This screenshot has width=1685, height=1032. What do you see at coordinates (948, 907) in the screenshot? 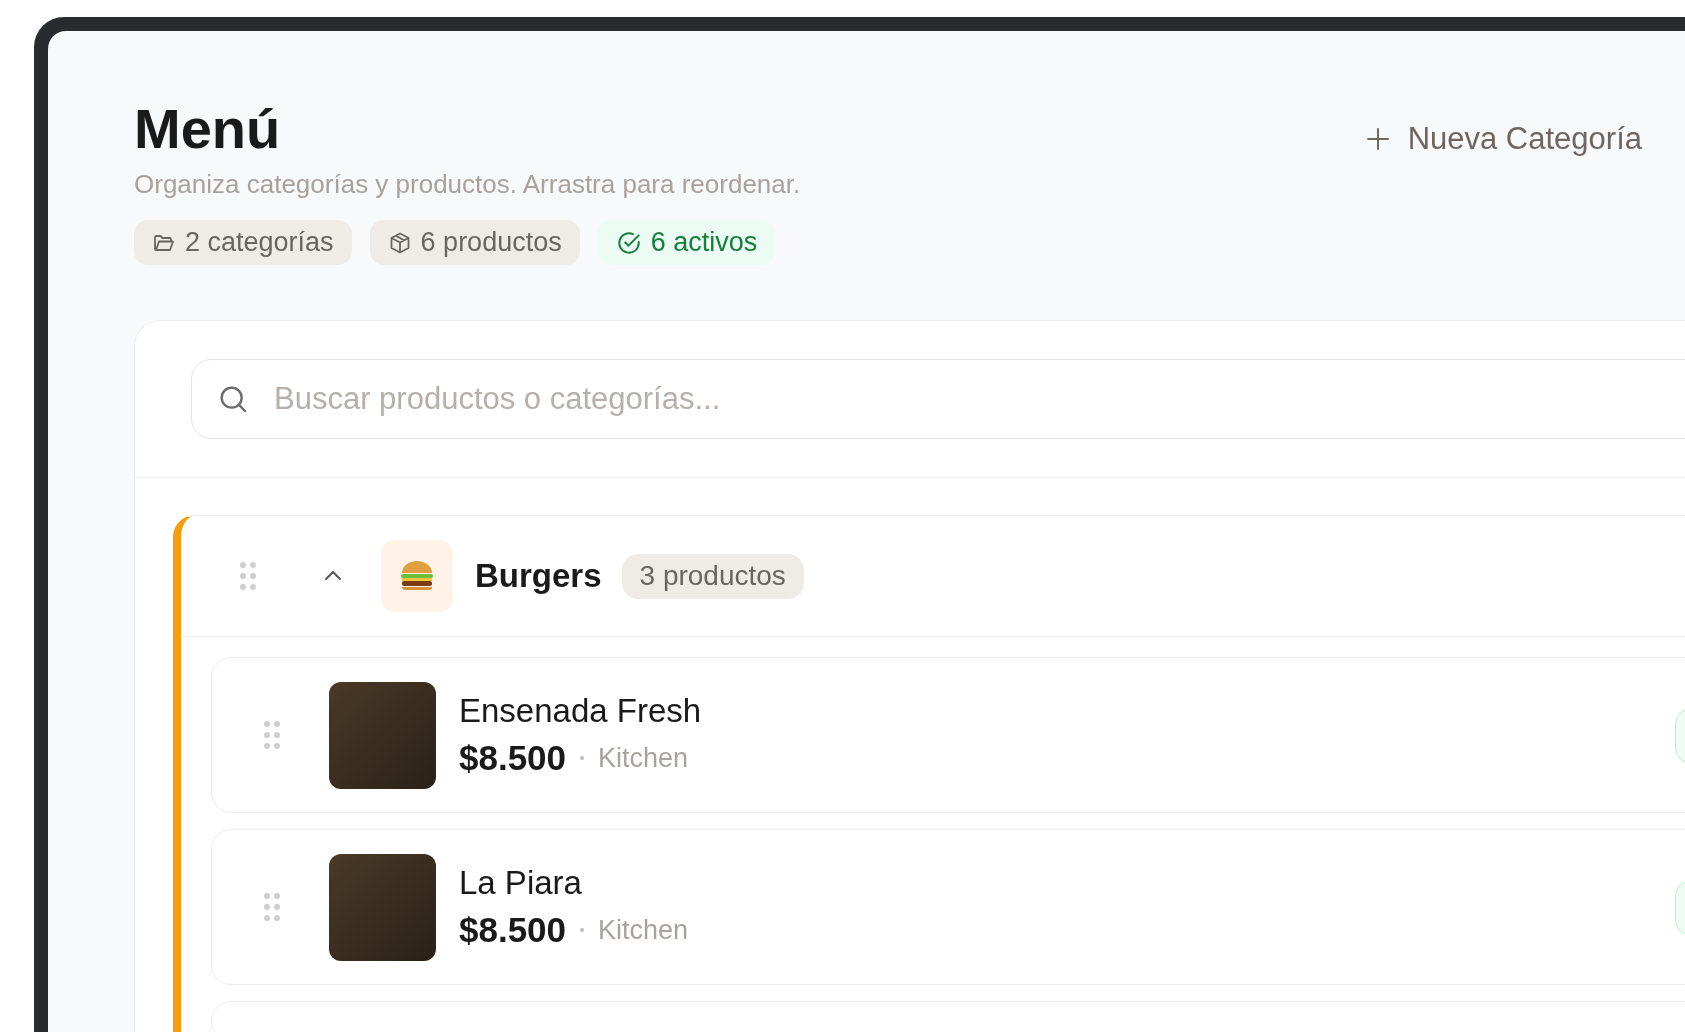
I see `product-row: La Piara $8.500 Kitchen` at bounding box center [948, 907].